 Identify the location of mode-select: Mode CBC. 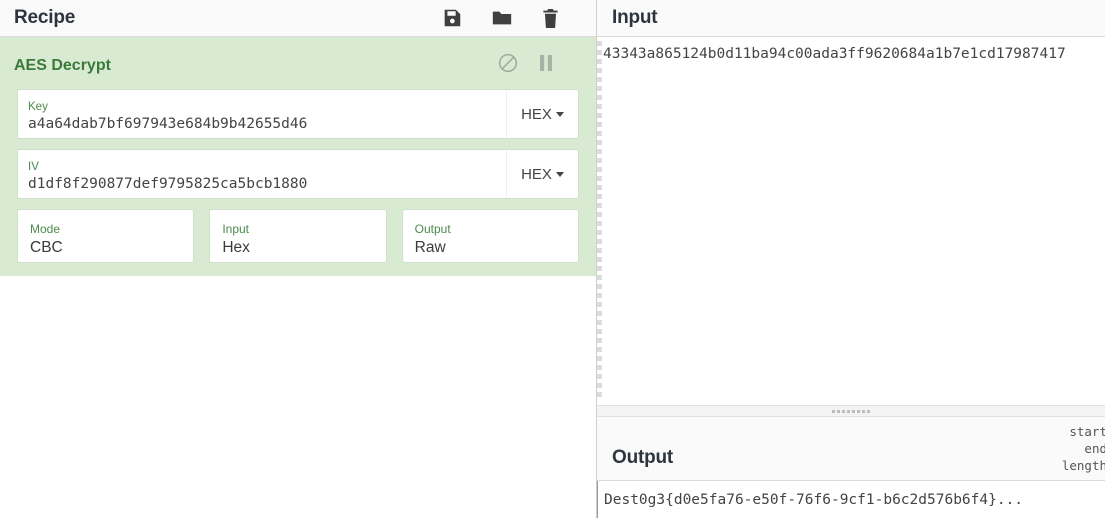
(106, 236).